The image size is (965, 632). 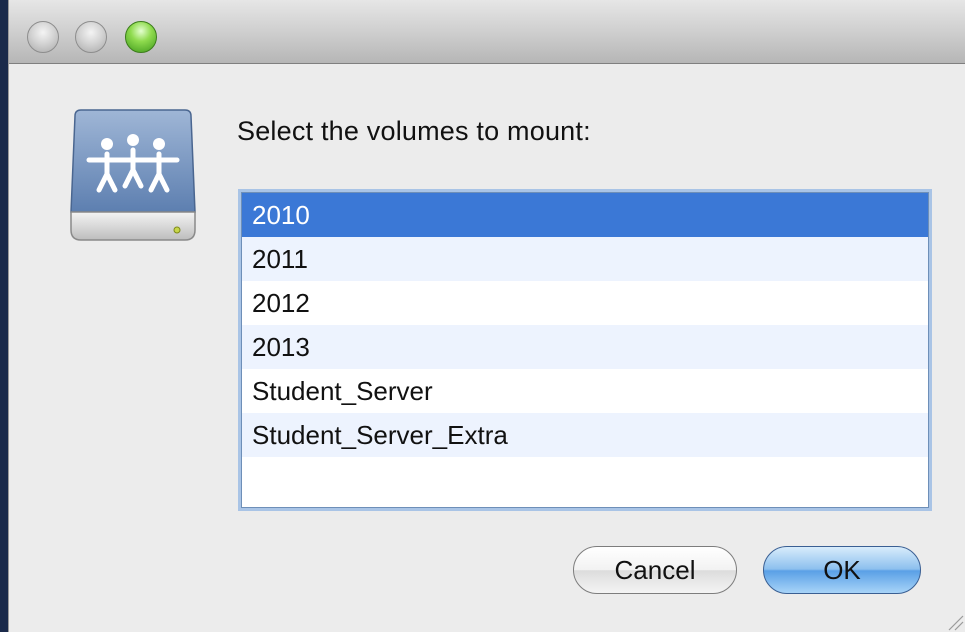 I want to click on list-item: 2010, so click(x=585, y=215).